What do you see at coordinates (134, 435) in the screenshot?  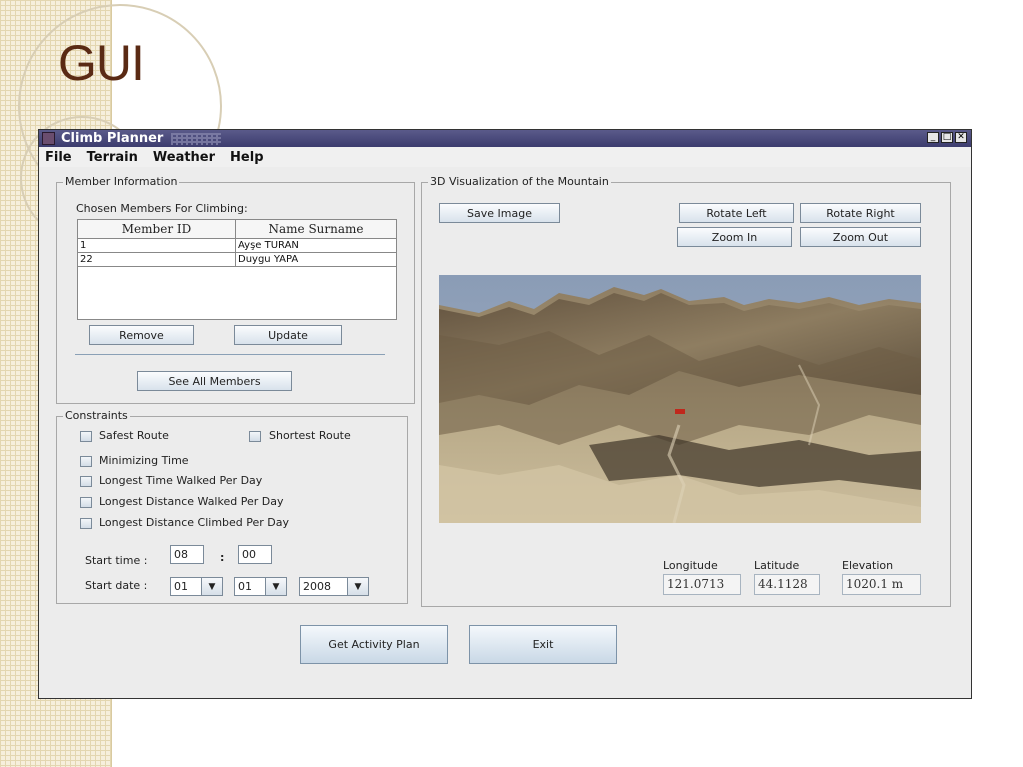 I see `safest-route-label: Safest Route` at bounding box center [134, 435].